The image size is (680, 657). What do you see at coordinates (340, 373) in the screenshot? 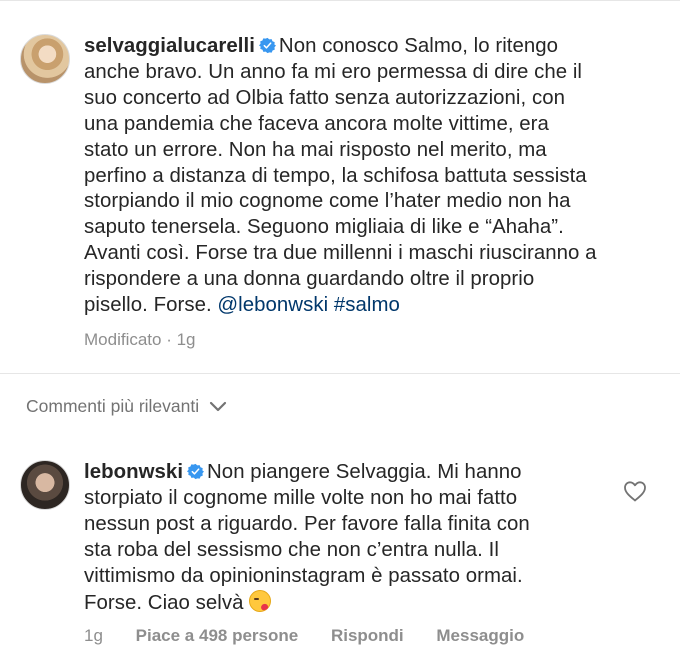
I see `section-divider` at bounding box center [340, 373].